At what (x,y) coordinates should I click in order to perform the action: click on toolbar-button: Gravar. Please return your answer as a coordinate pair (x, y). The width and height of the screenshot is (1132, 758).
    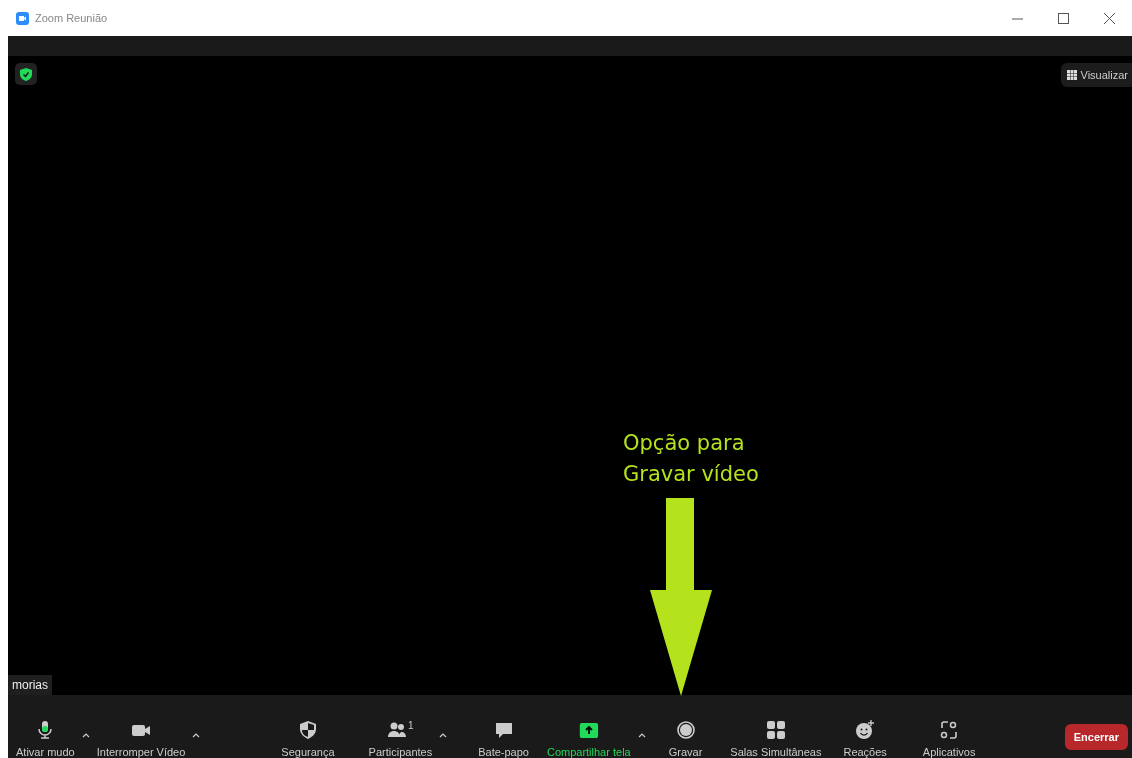
    Looking at the image, I should click on (685, 739).